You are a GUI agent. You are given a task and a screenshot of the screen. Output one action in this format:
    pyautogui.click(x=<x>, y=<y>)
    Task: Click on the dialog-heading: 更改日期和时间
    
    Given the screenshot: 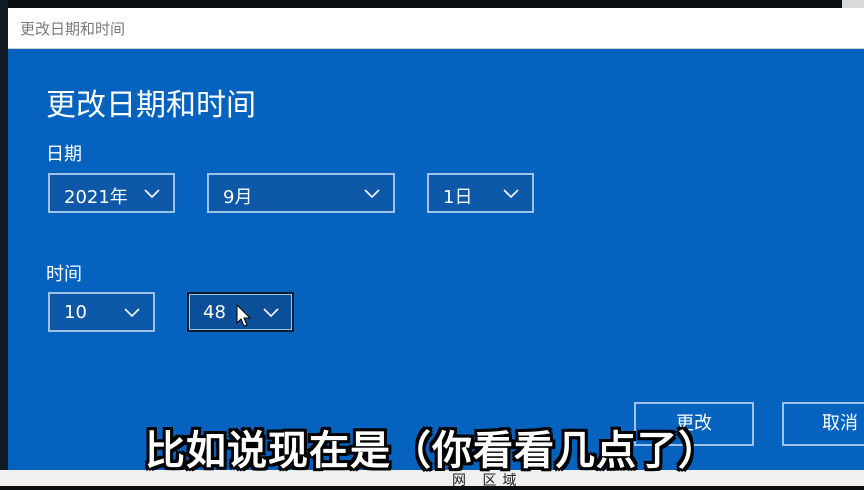 What is the action you would take?
    pyautogui.click(x=151, y=105)
    